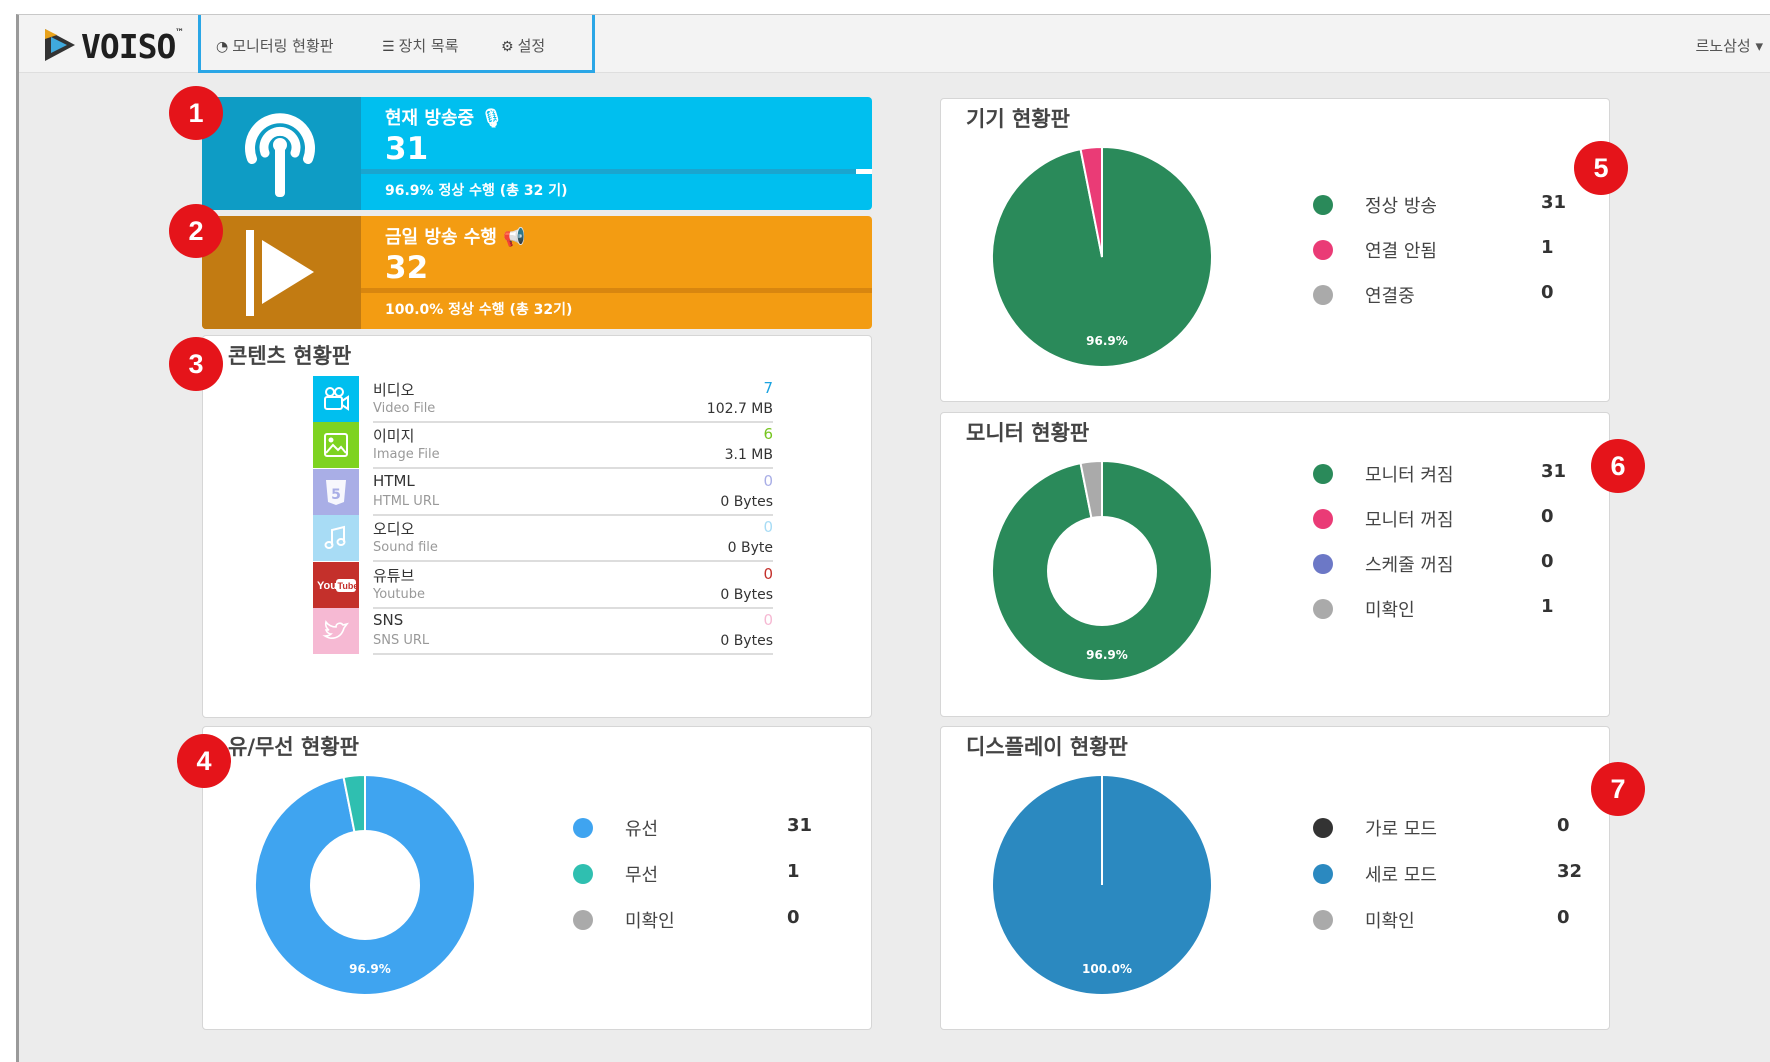 This screenshot has height=1062, width=1770. Describe the element at coordinates (703, 873) in the screenshot. I see `legend-item: 무선 1` at that location.